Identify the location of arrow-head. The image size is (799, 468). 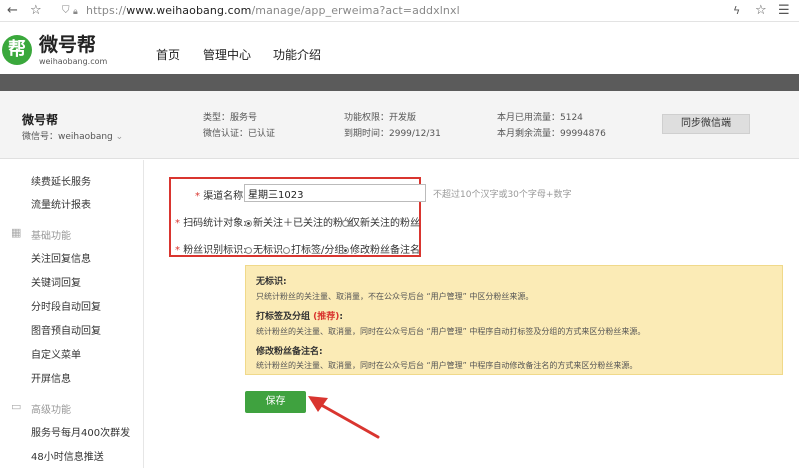
(318, 404).